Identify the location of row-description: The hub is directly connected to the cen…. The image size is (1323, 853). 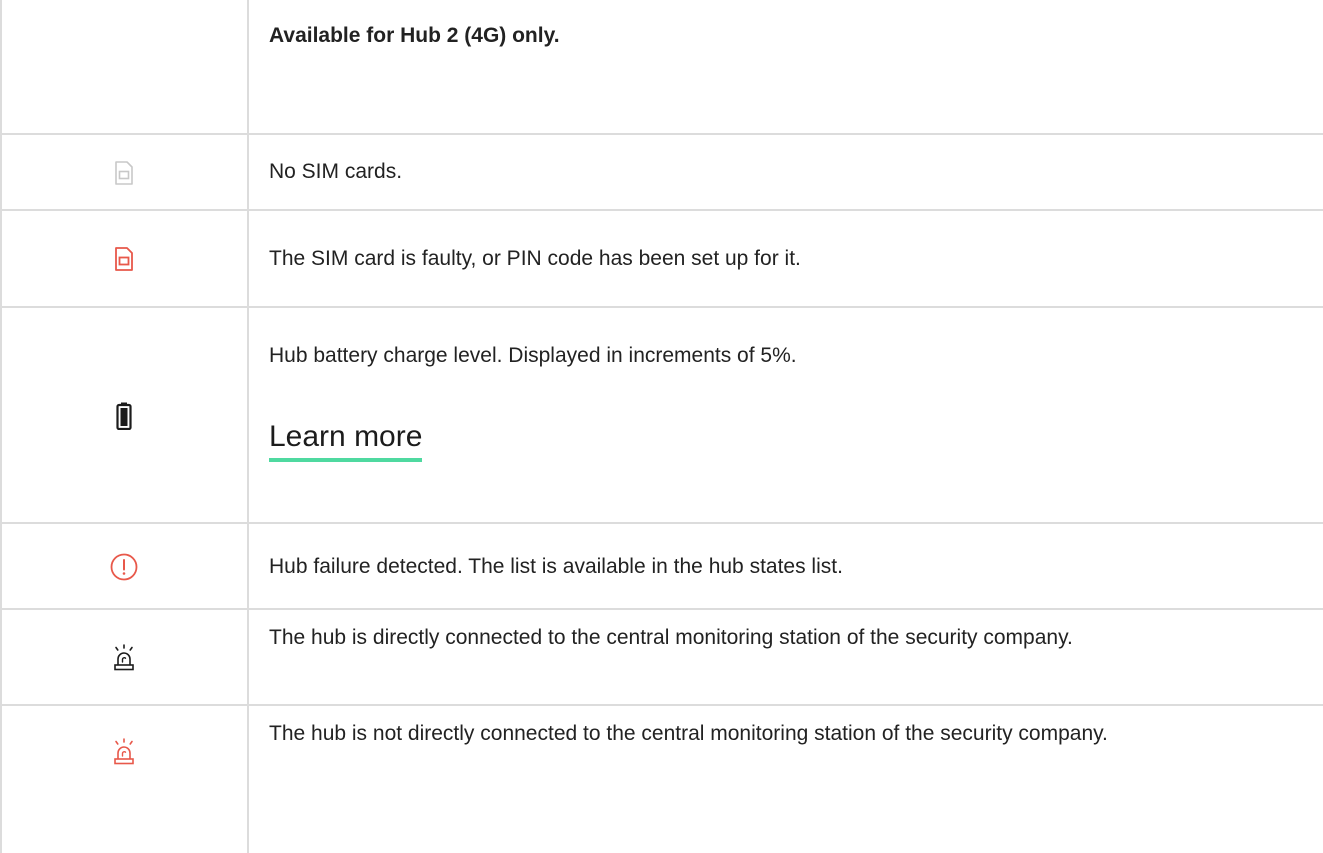
(671, 637).